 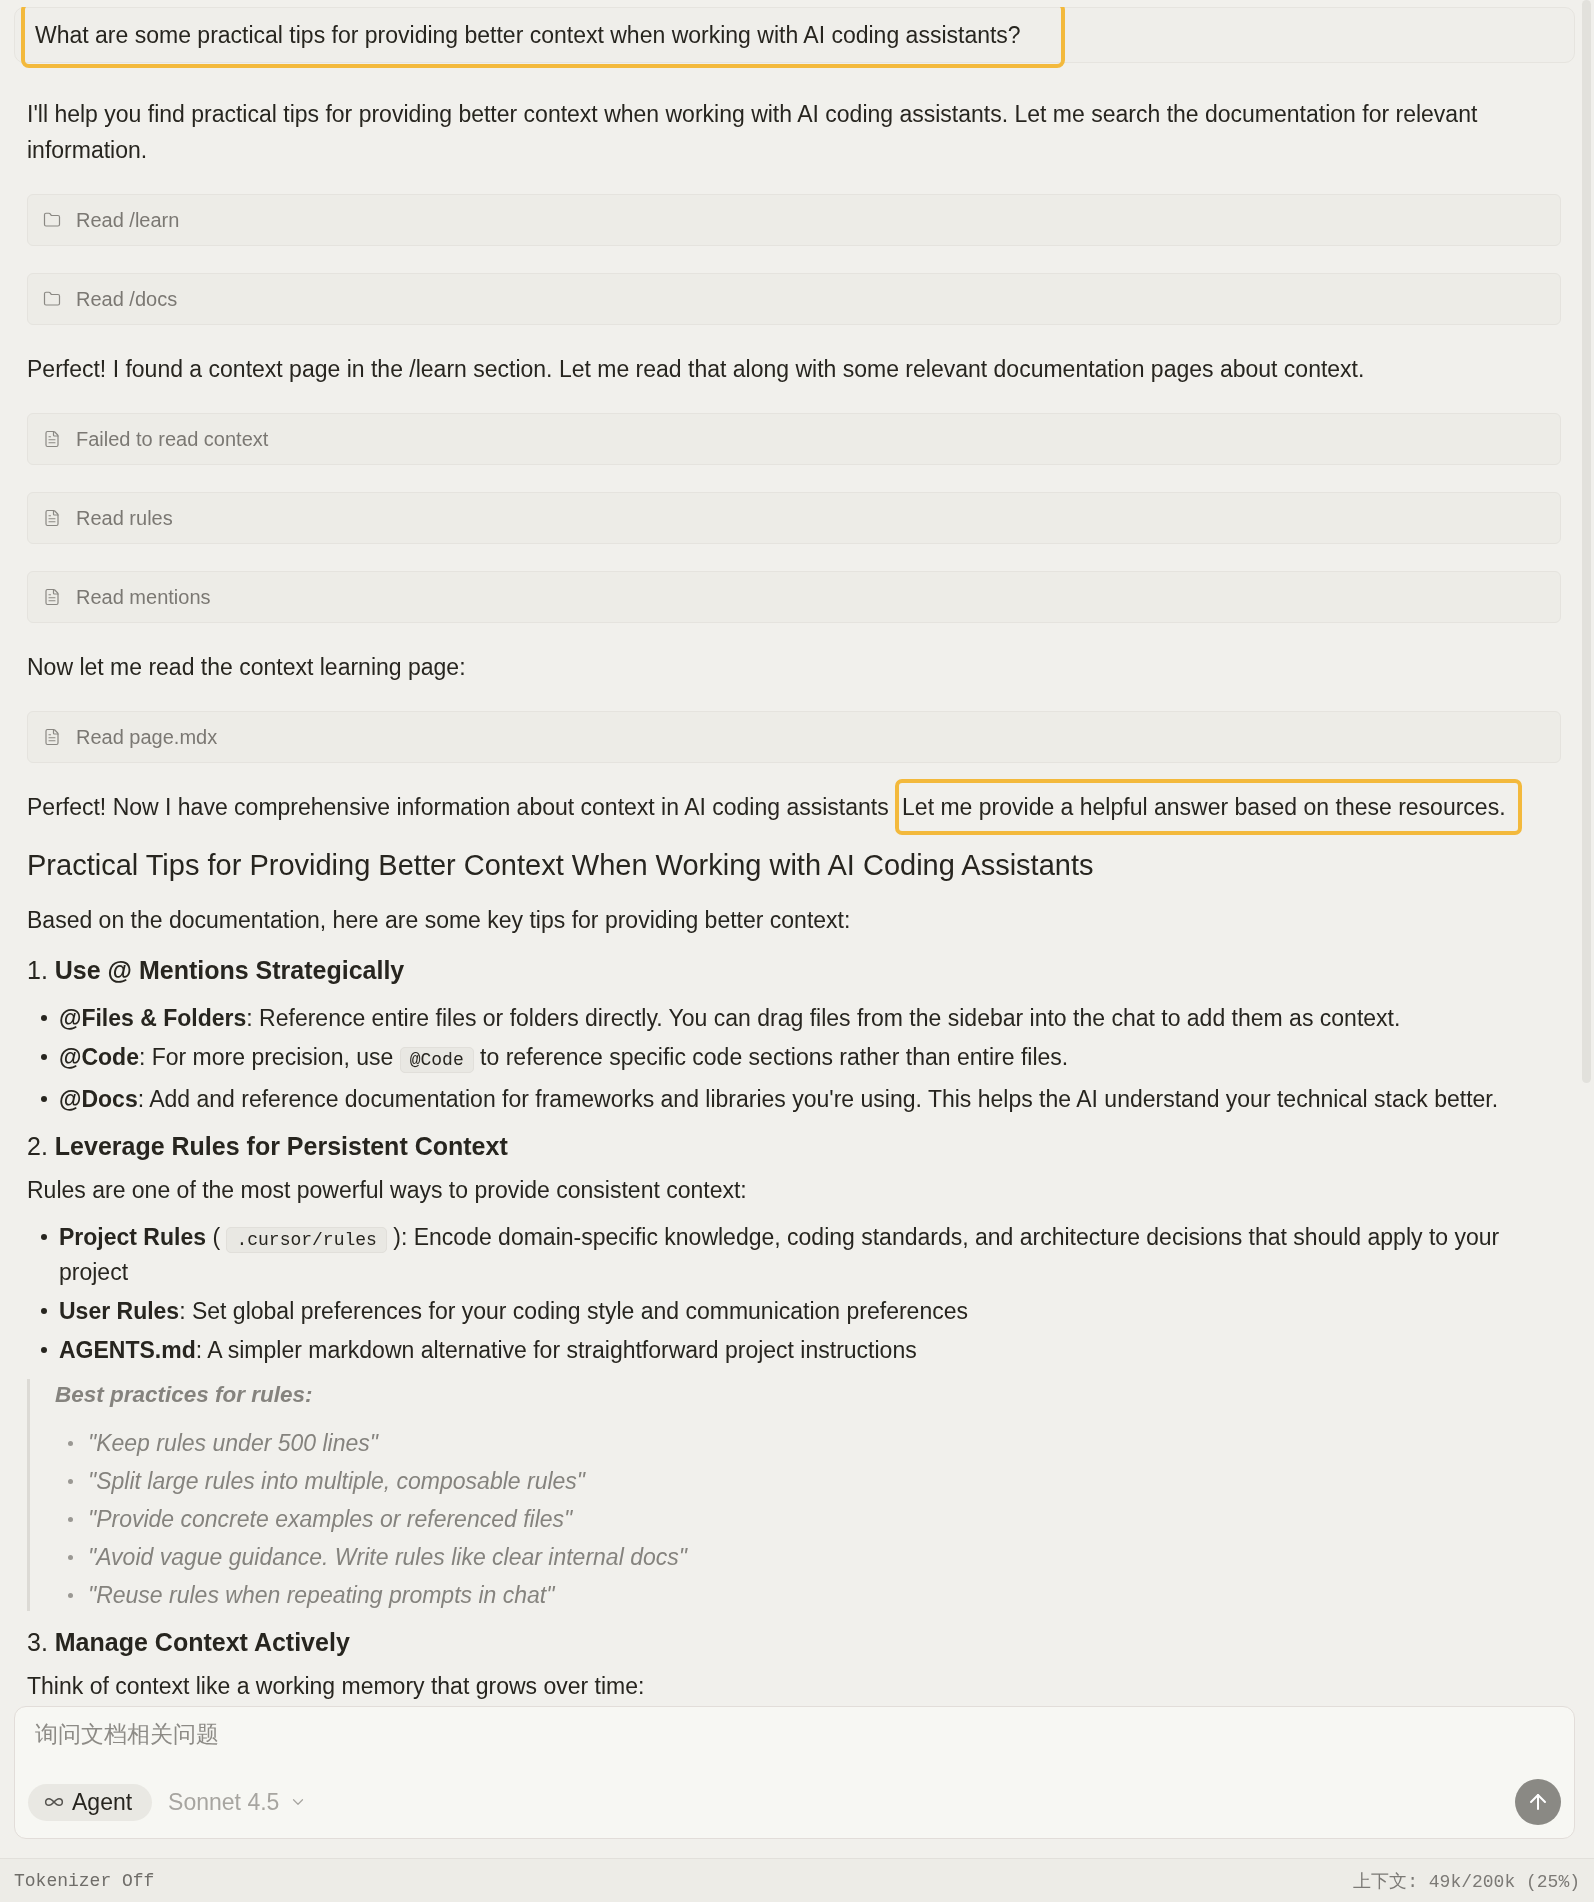 What do you see at coordinates (794, 299) in the screenshot?
I see `tool-call: Read /docs` at bounding box center [794, 299].